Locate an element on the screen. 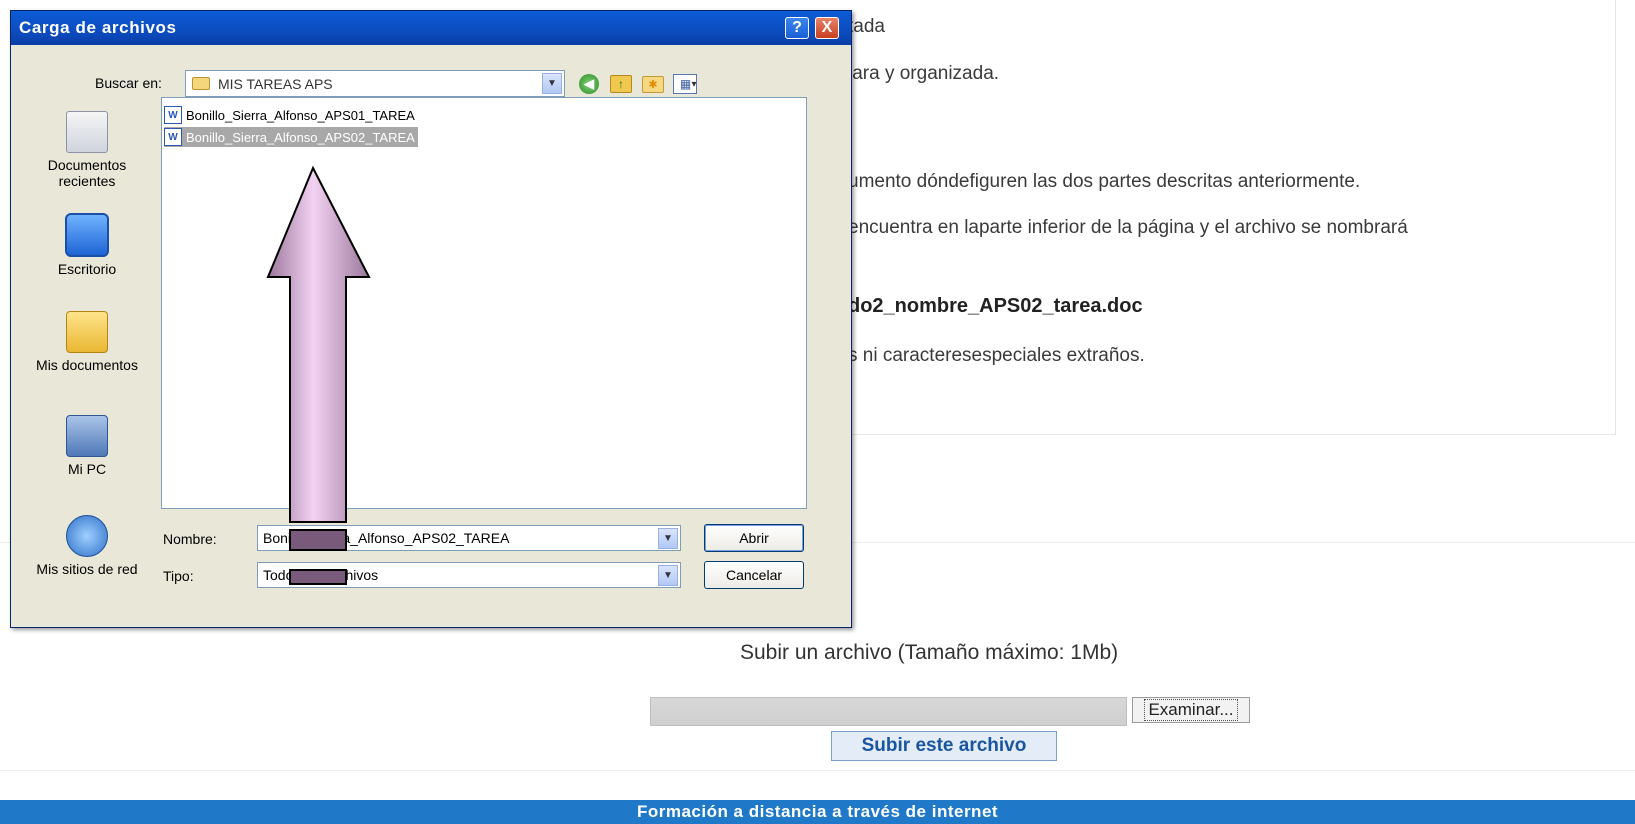 The height and width of the screenshot is (824, 1635). up-arrow-shape is located at coordinates (318, 344).